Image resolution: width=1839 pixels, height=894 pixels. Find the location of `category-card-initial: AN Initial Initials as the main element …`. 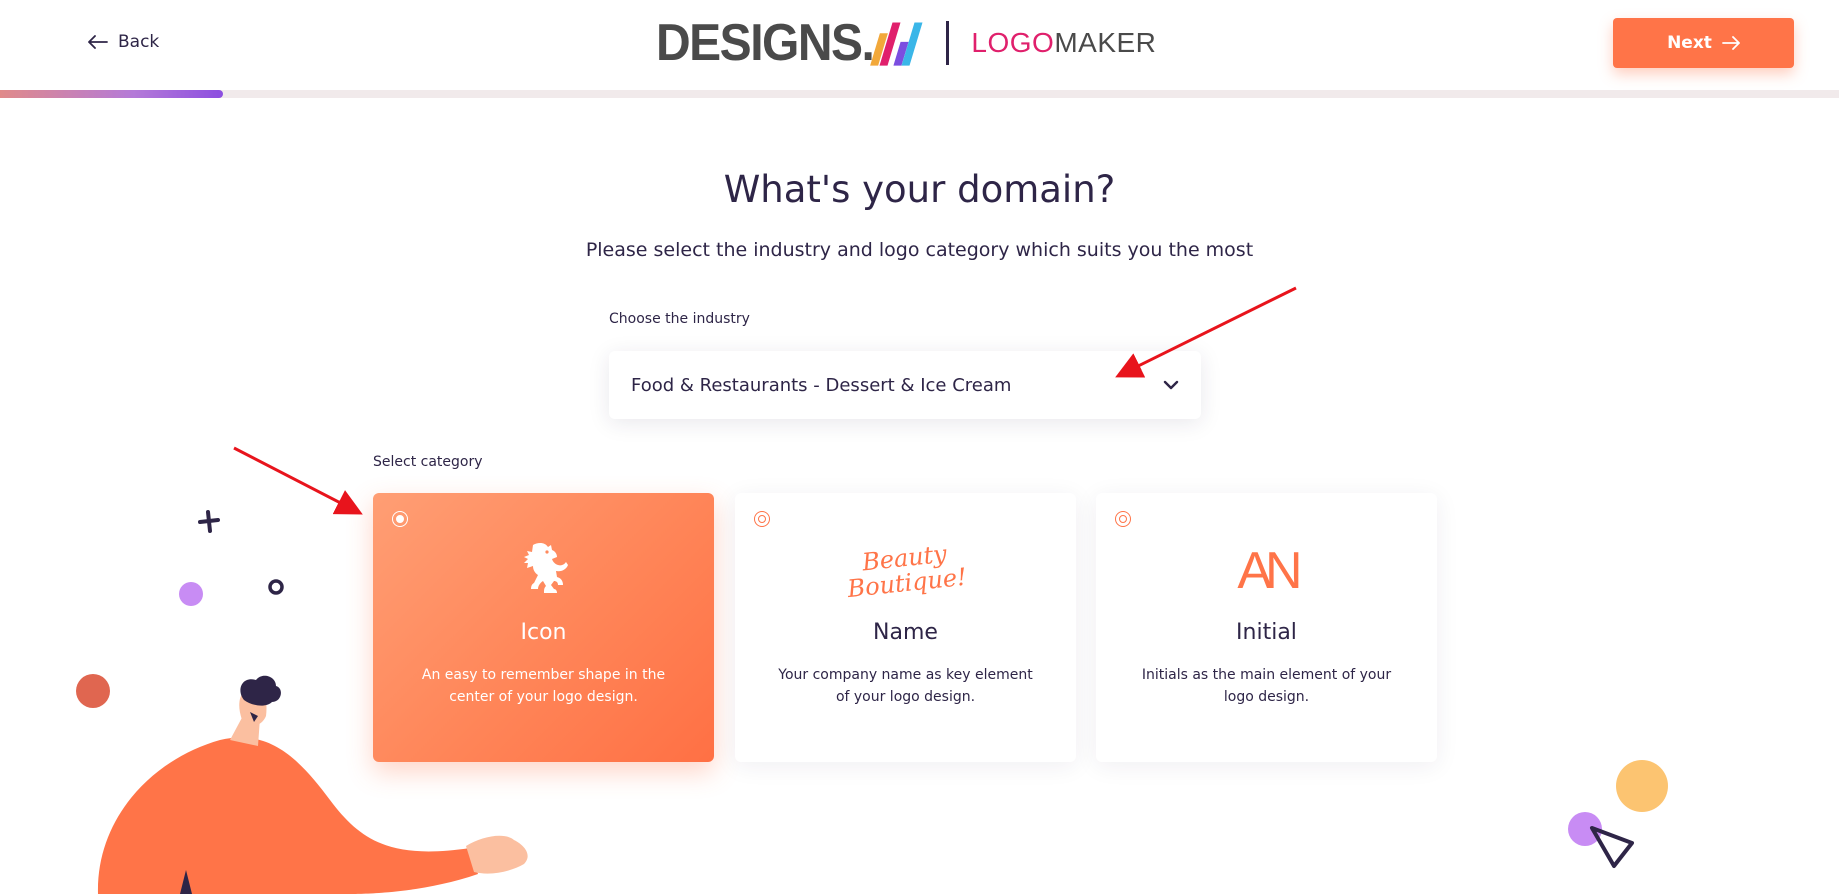

category-card-initial: AN Initial Initials as the main element … is located at coordinates (1266, 627).